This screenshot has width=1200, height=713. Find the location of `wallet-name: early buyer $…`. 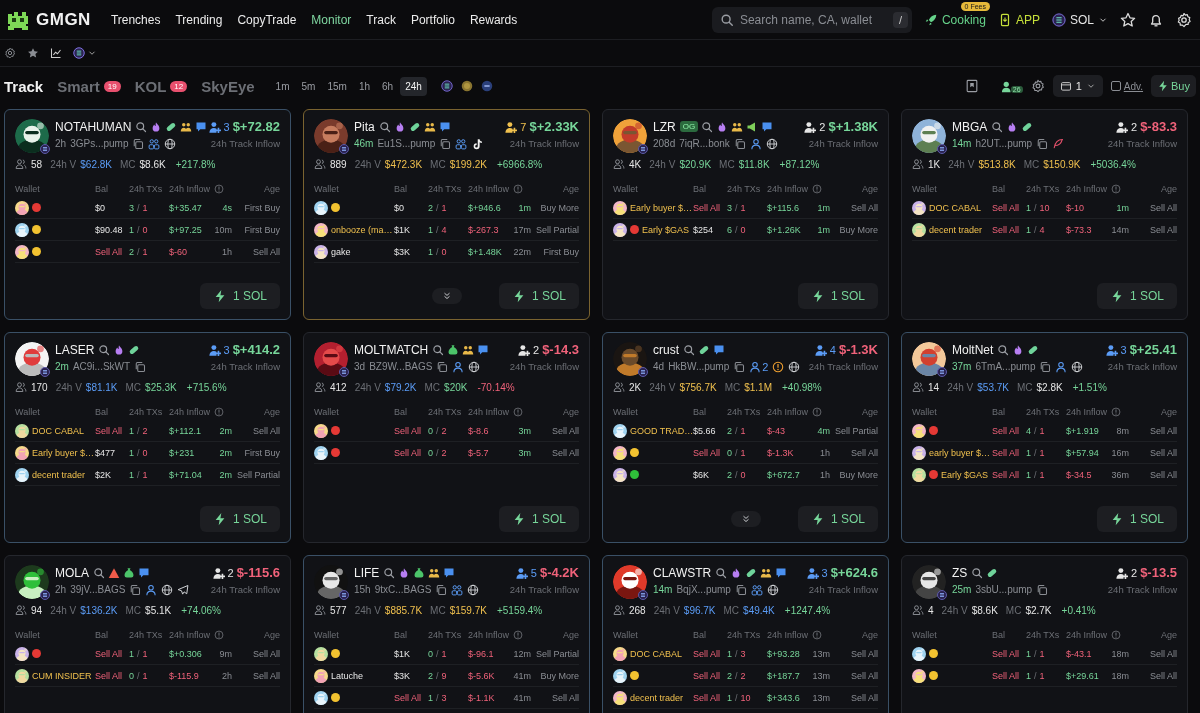

wallet-name: early buyer $… is located at coordinates (960, 452).